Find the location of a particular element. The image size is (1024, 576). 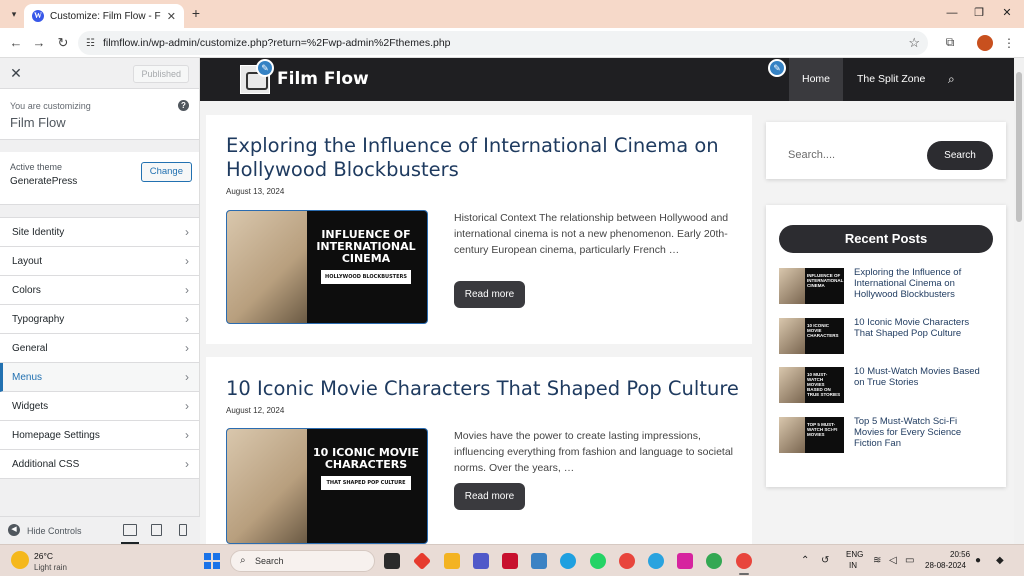

section-homepage-settings: Homepage Settings › is located at coordinates (99, 435).